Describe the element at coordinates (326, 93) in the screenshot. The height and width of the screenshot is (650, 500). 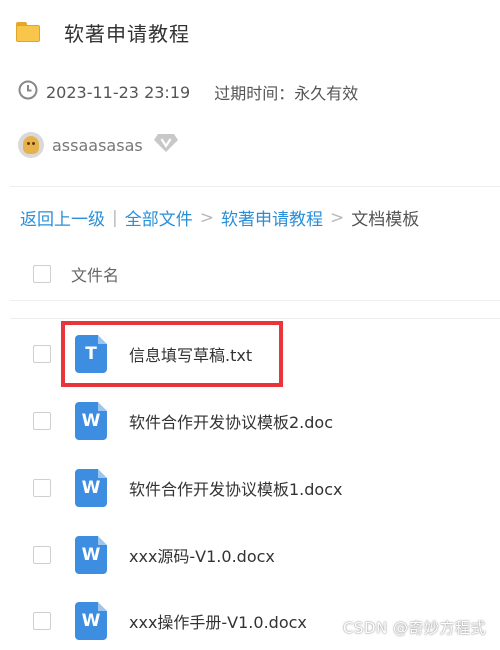
I see `expire-value: 永久有效` at that location.